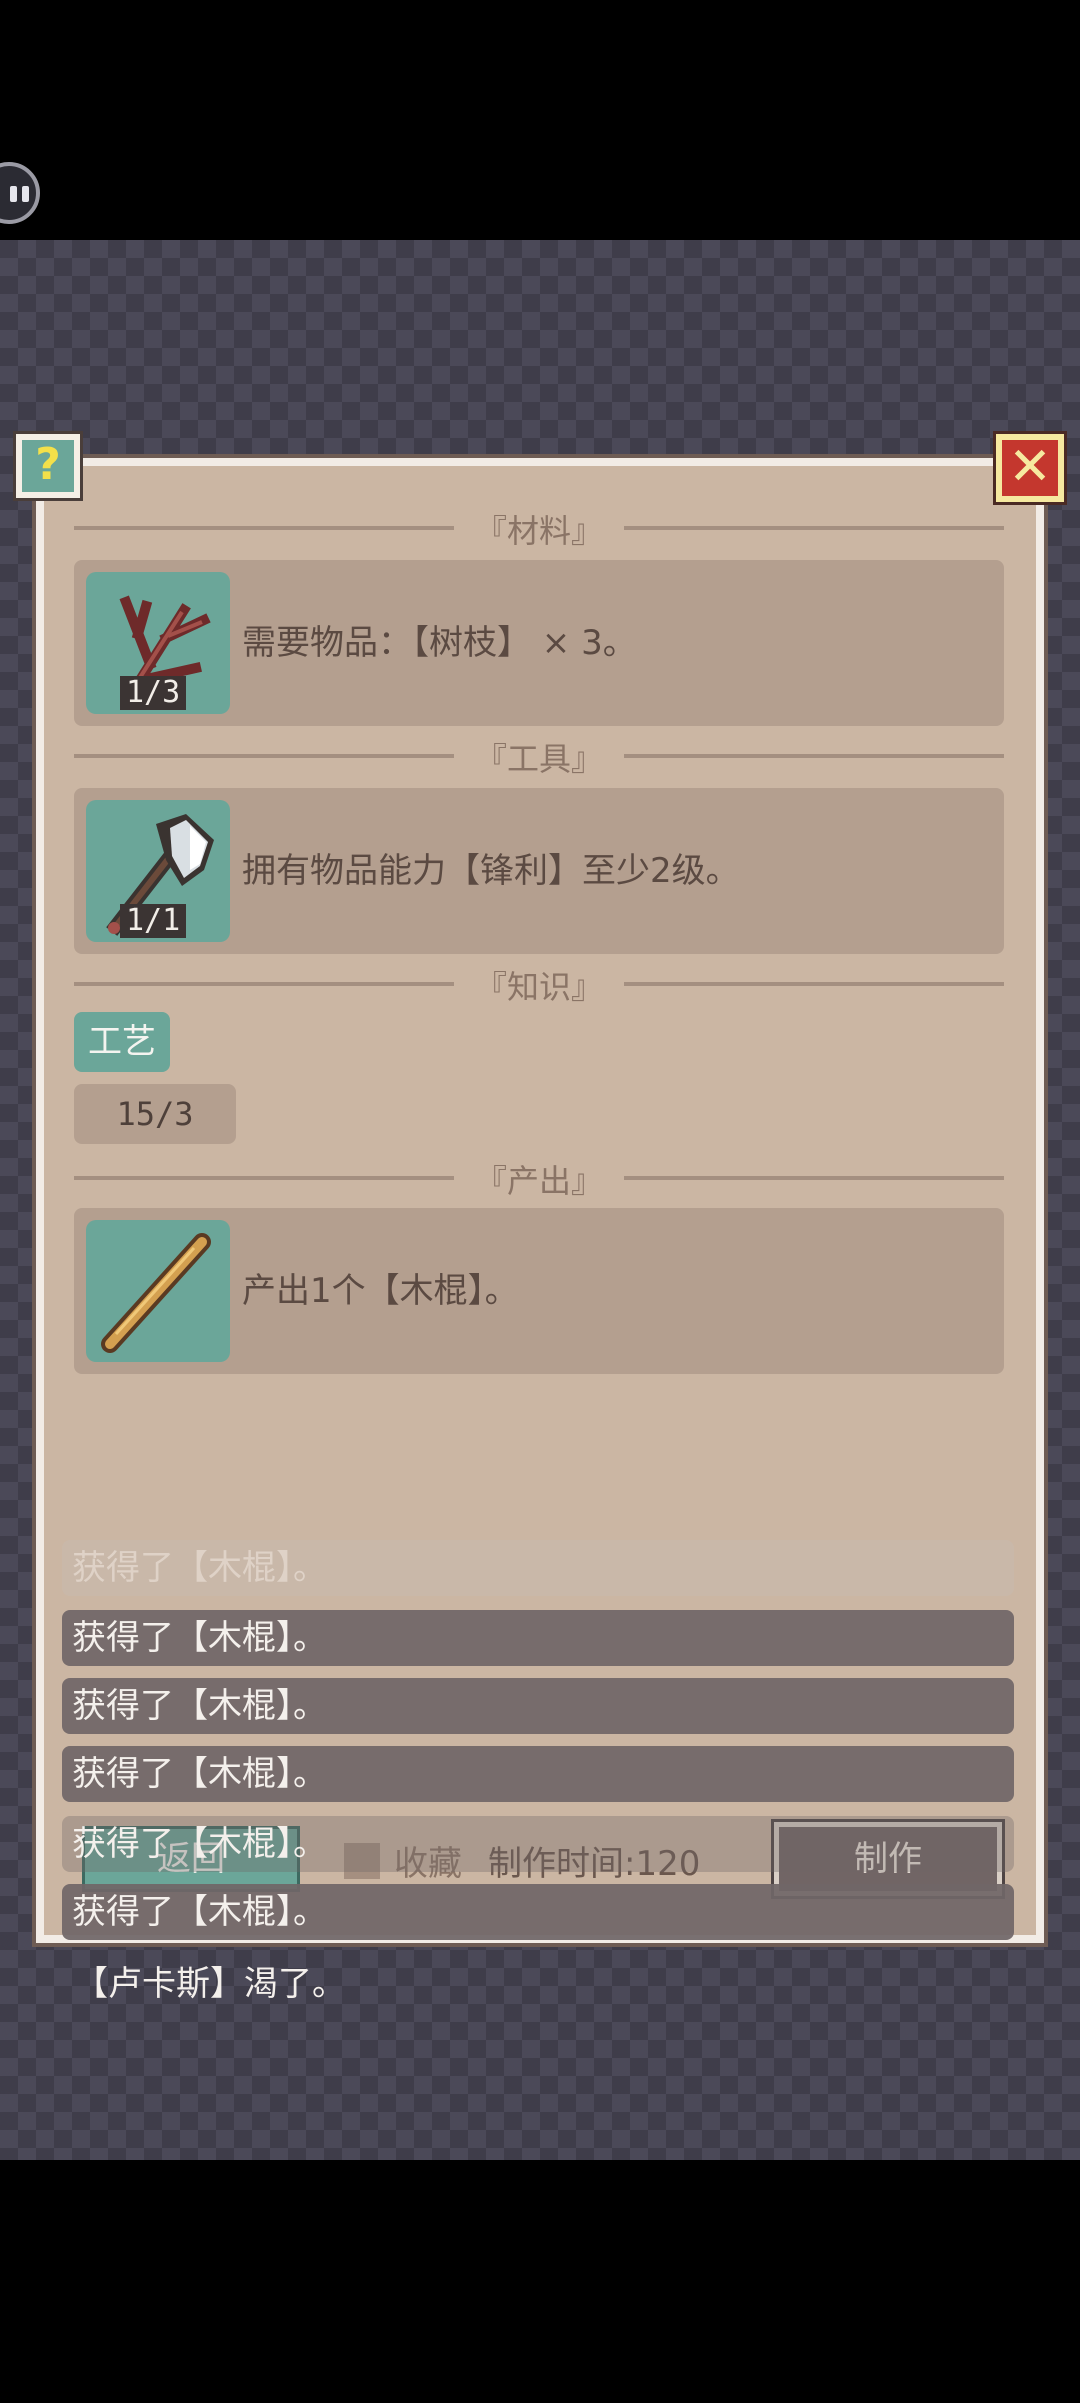  I want to click on knowledge-header: 『知识』, so click(539, 984).